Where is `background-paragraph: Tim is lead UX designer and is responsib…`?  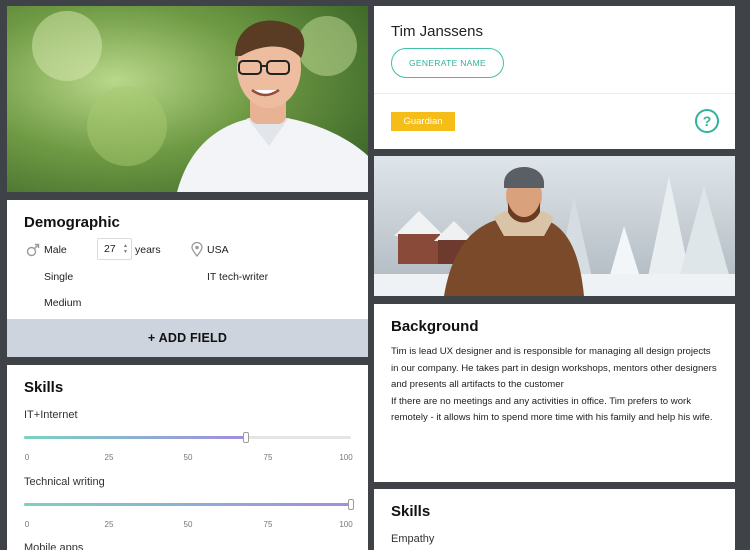 background-paragraph: Tim is lead UX designer and is responsib… is located at coordinates (554, 368).